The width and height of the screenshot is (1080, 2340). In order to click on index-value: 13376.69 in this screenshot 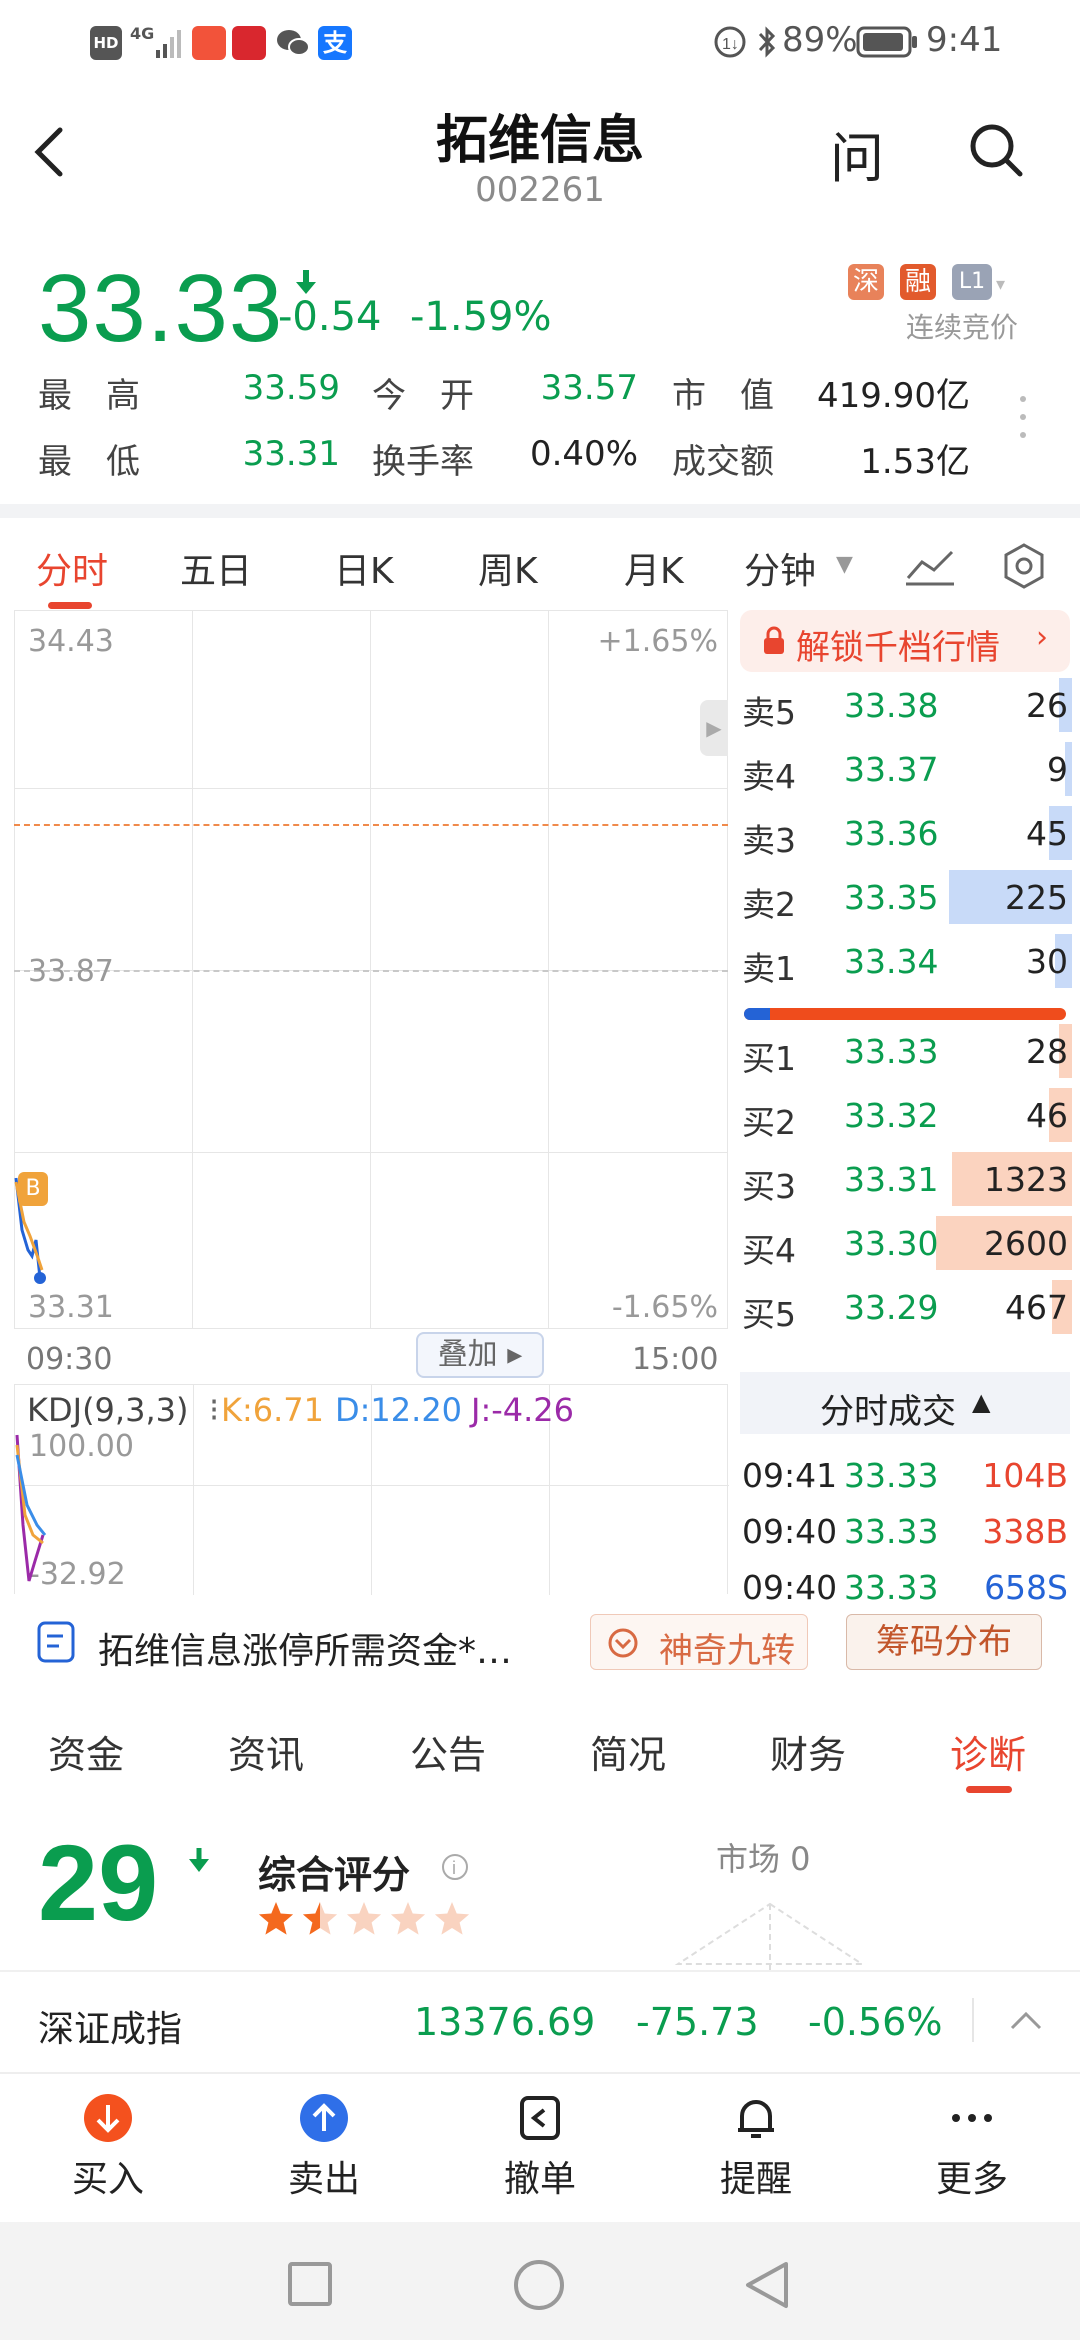, I will do `click(505, 2022)`.